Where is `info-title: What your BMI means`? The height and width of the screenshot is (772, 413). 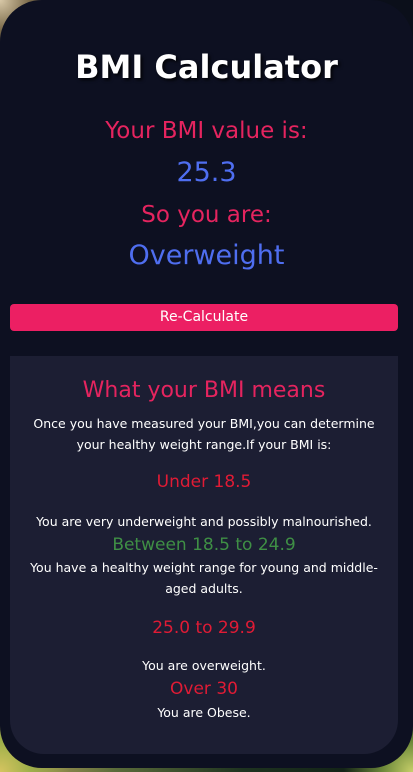
info-title: What your BMI means is located at coordinates (204, 390).